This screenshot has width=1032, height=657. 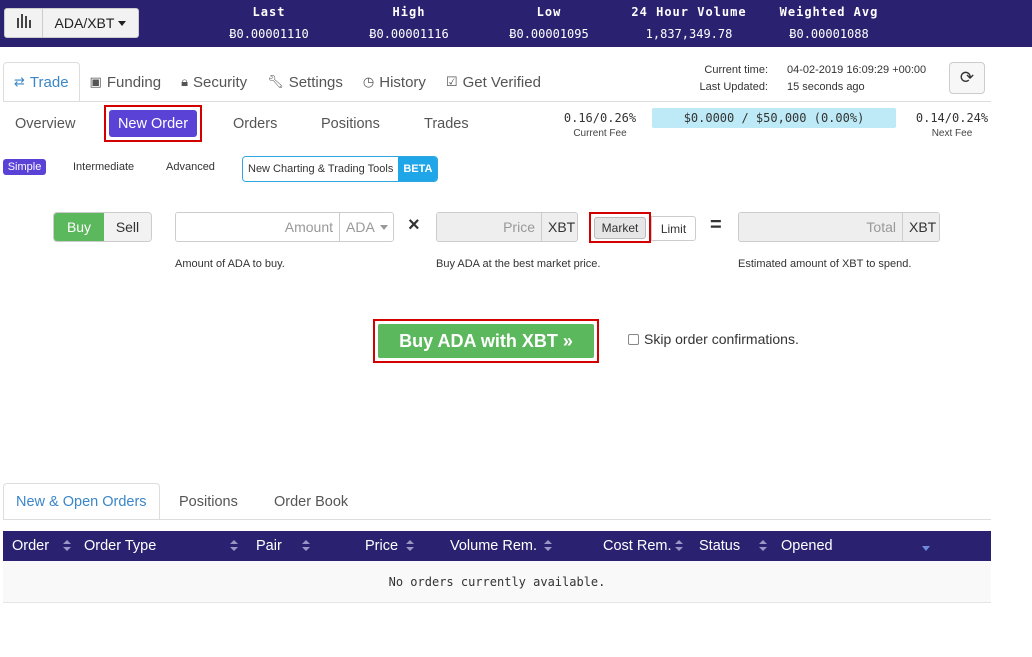 What do you see at coordinates (820, 227) in the screenshot?
I see `total-input` at bounding box center [820, 227].